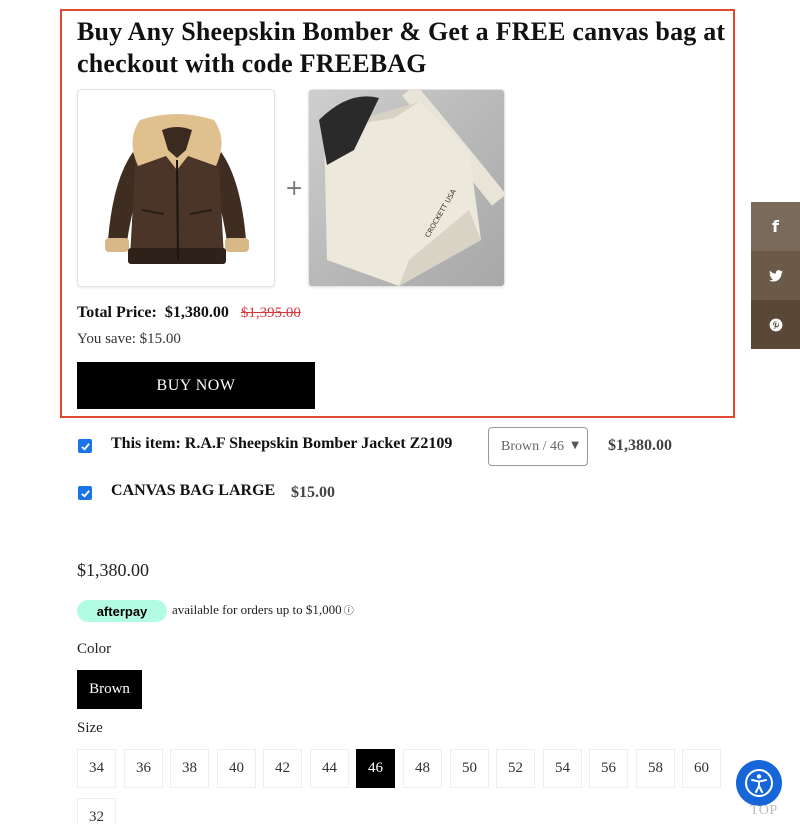 This screenshot has height=824, width=800. I want to click on size-option: 42, so click(282, 768).